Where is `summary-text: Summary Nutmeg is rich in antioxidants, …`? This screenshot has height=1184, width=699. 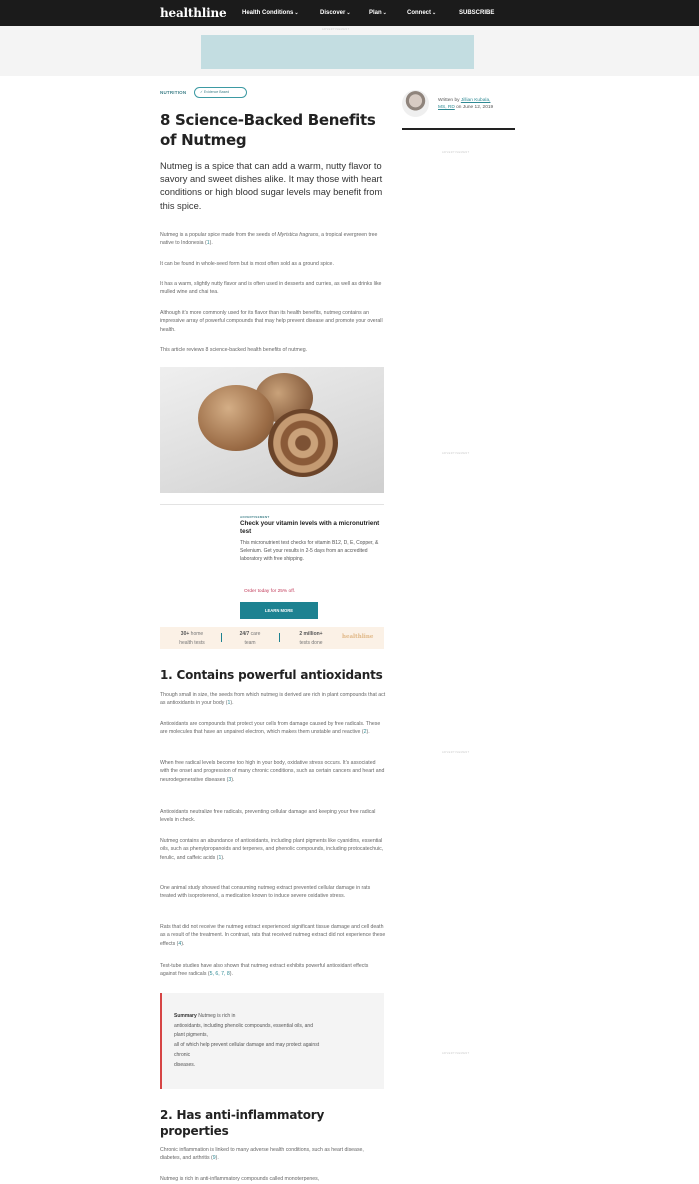
summary-text: Summary Nutmeg is rich in antioxidants, … is located at coordinates (247, 1040).